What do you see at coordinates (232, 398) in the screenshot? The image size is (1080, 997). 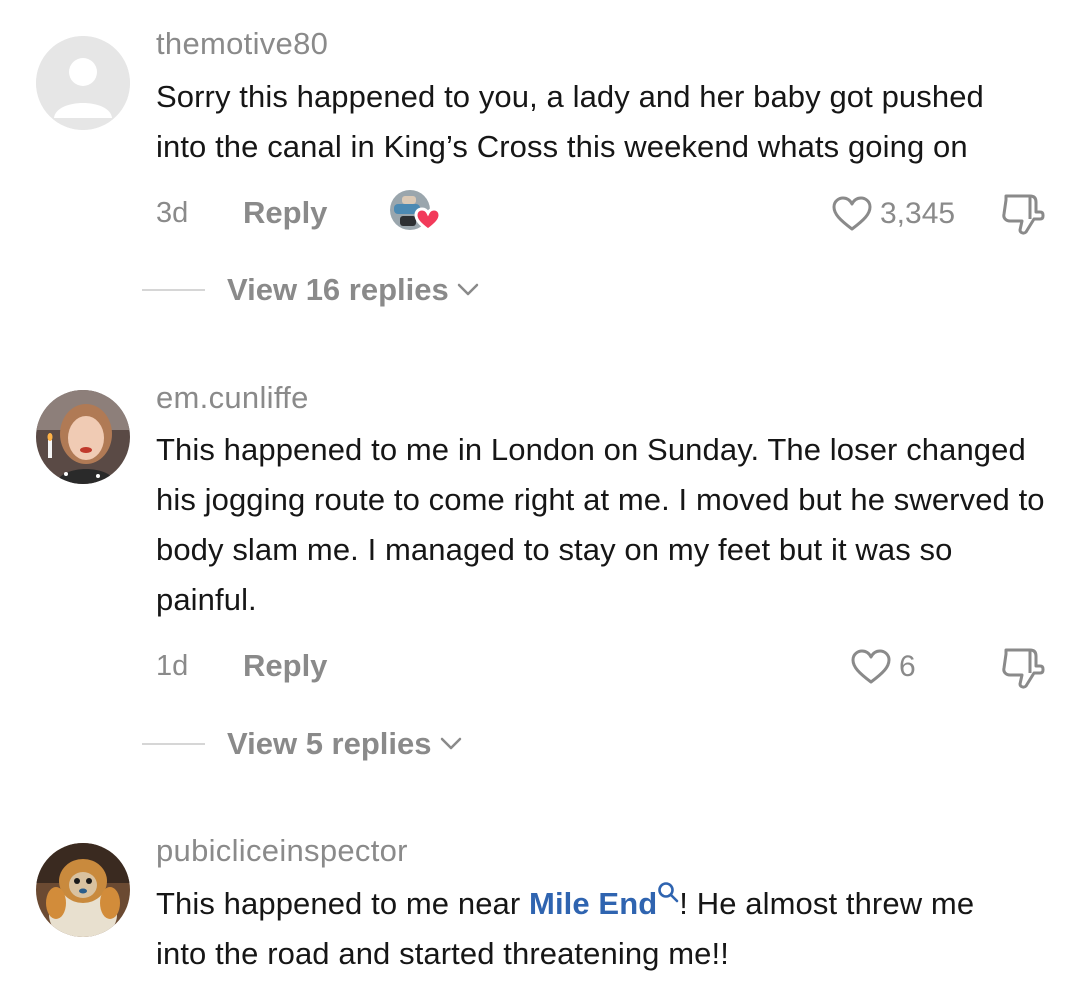 I see `comment-username: em.cunliffe` at bounding box center [232, 398].